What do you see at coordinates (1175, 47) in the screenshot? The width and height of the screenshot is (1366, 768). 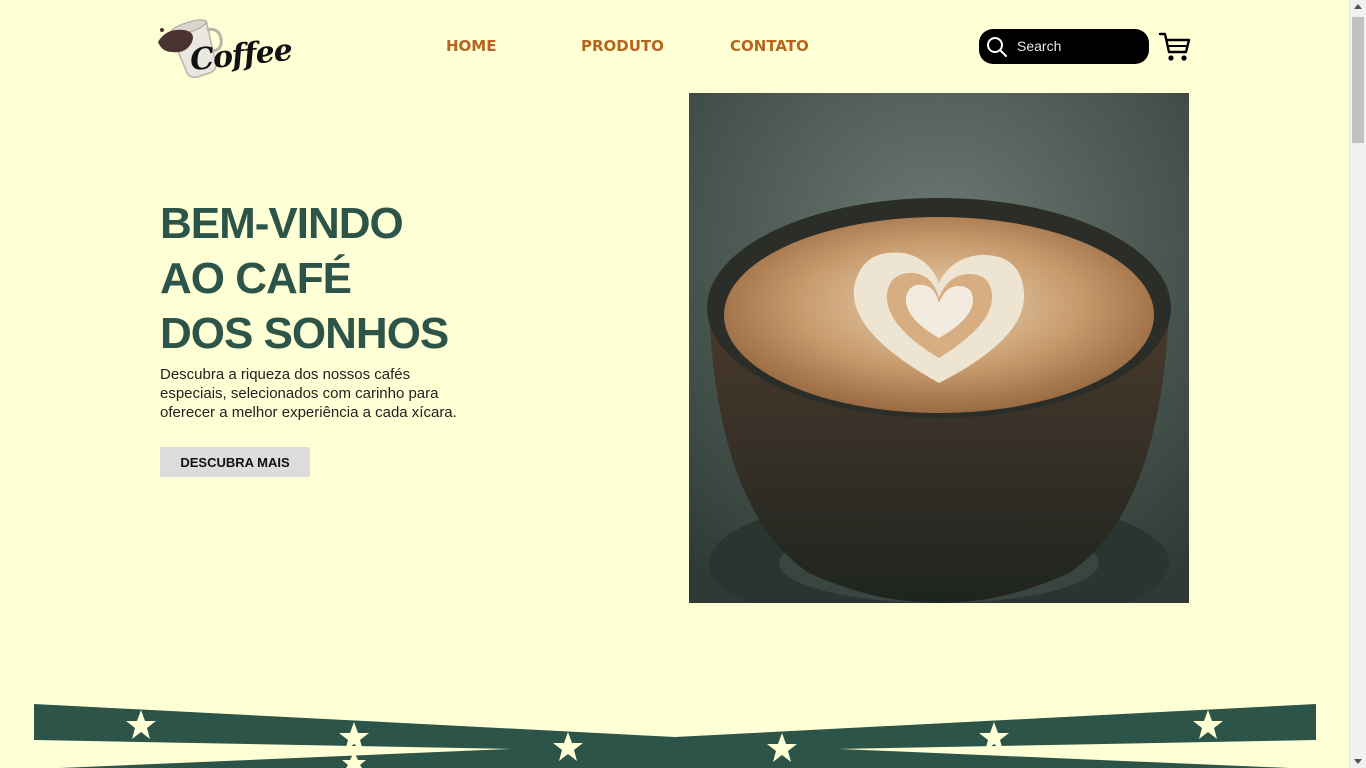 I see `cart-icon` at bounding box center [1175, 47].